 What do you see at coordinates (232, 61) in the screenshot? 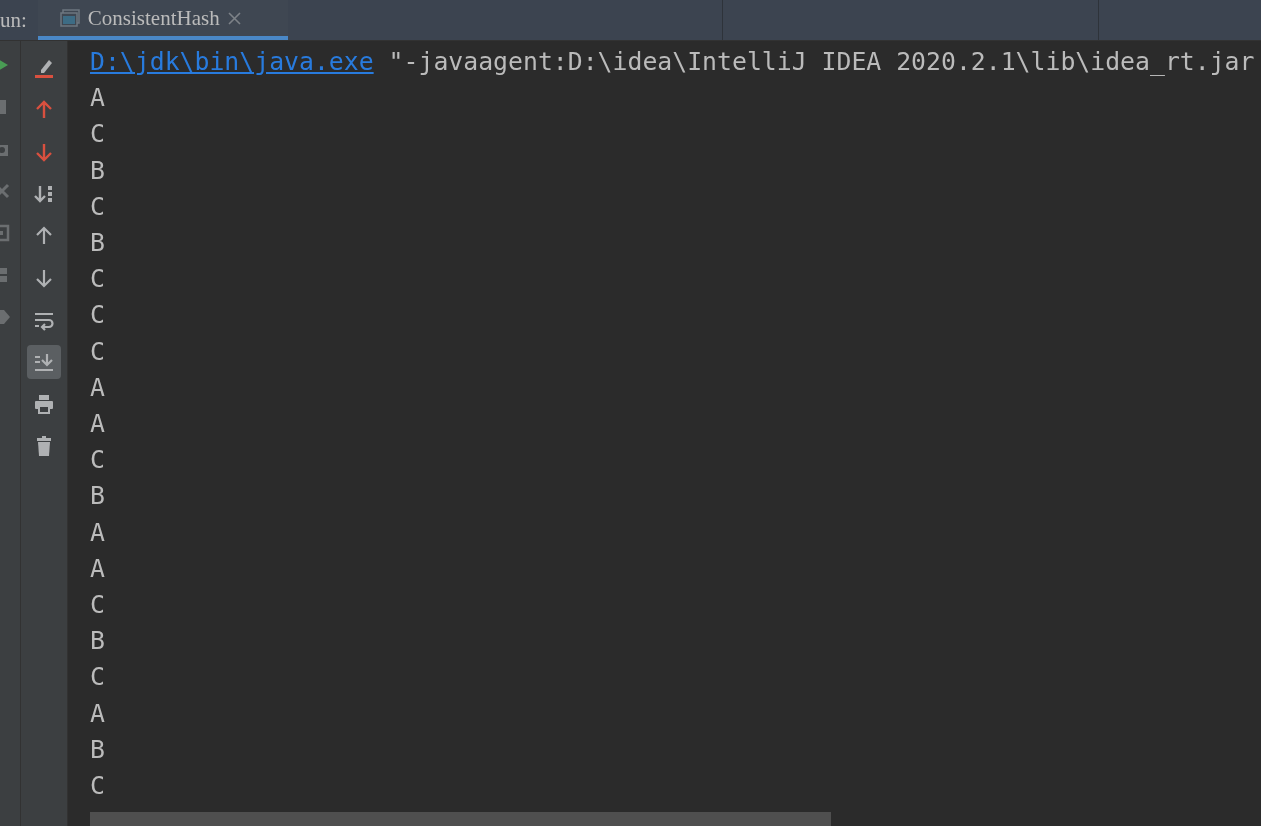
I see `java-path-link: D:\jdk\bin\java.exe` at bounding box center [232, 61].